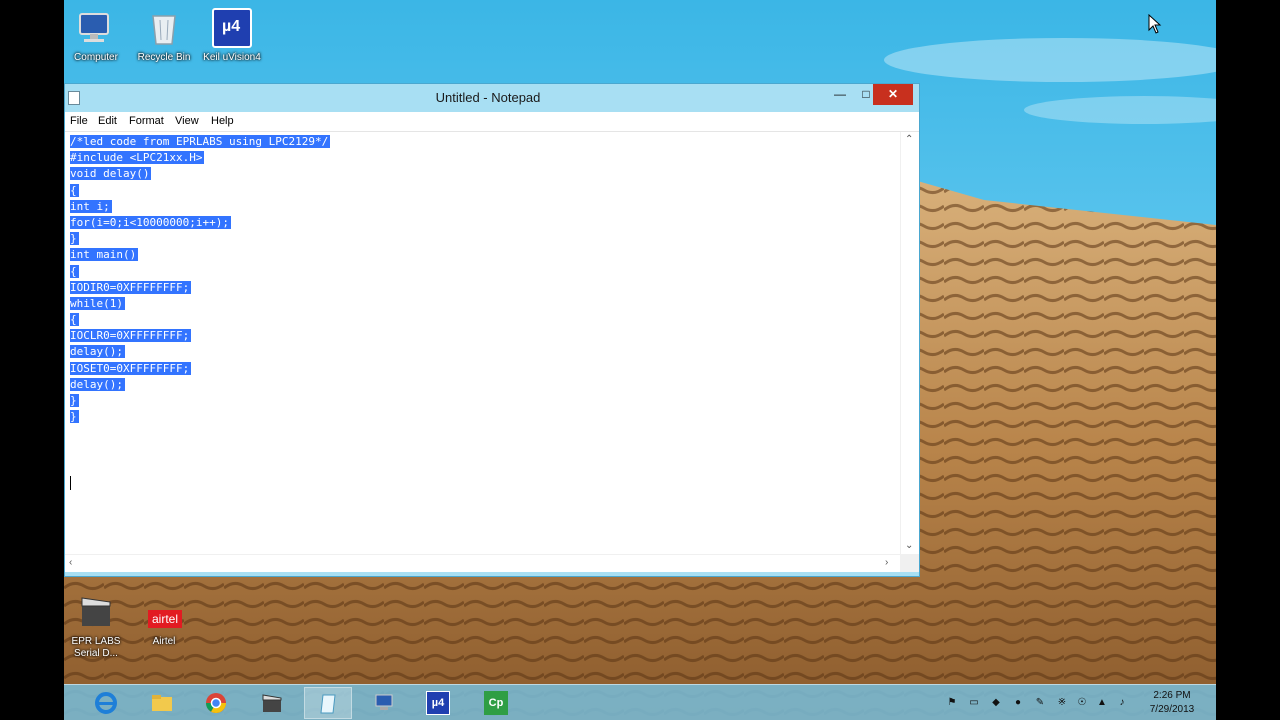  Describe the element at coordinates (482, 563) in the screenshot. I see `horizontal-scrollbar: ‹ ›` at that location.